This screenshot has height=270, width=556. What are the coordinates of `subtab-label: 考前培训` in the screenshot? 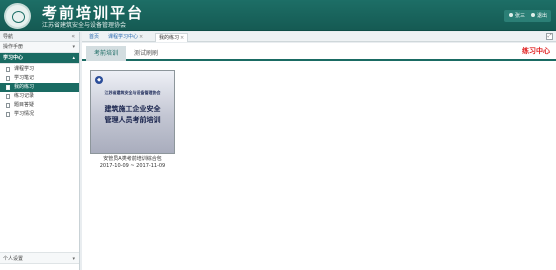 It's located at (105, 53).